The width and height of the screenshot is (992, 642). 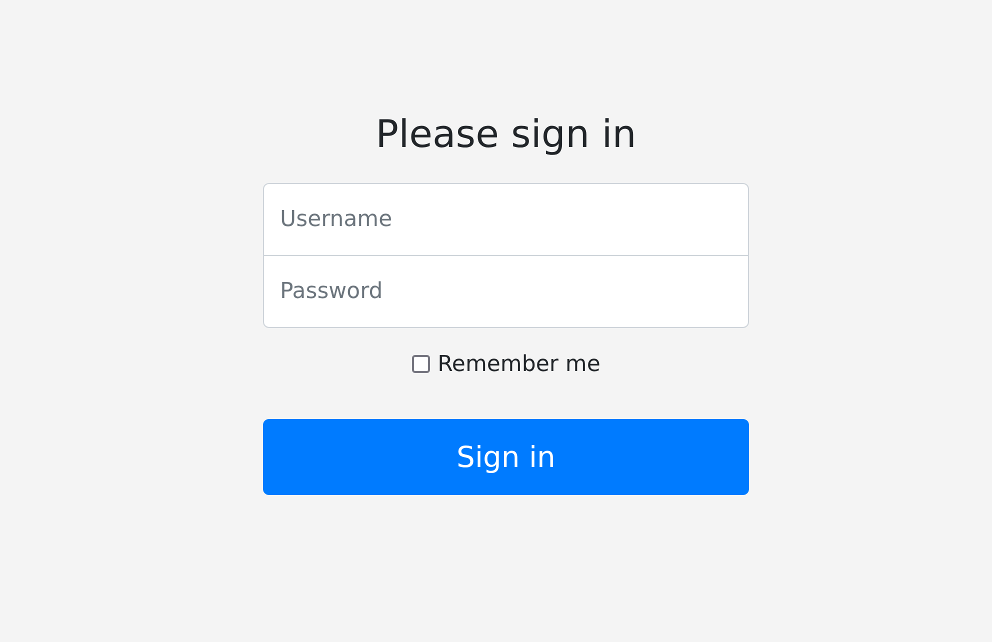 What do you see at coordinates (506, 291) in the screenshot?
I see `input-field: Password` at bounding box center [506, 291].